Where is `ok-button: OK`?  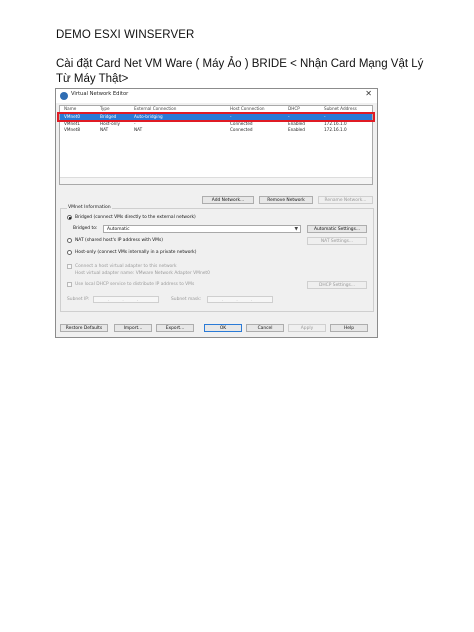 ok-button: OK is located at coordinates (223, 328).